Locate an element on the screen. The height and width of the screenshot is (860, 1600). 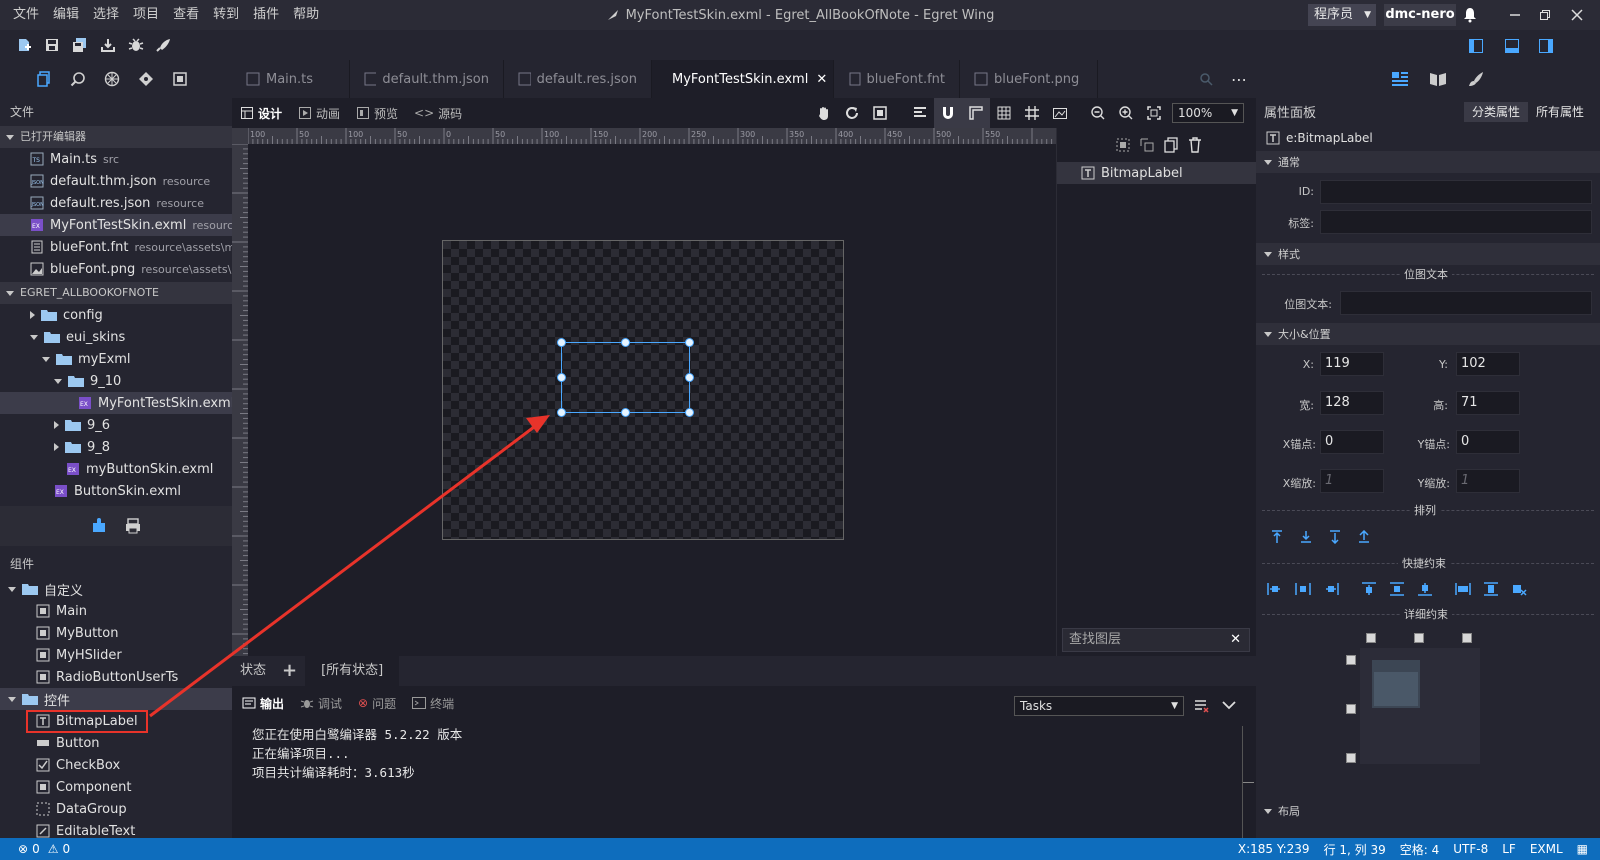
line-ending: LF is located at coordinates (1509, 849).